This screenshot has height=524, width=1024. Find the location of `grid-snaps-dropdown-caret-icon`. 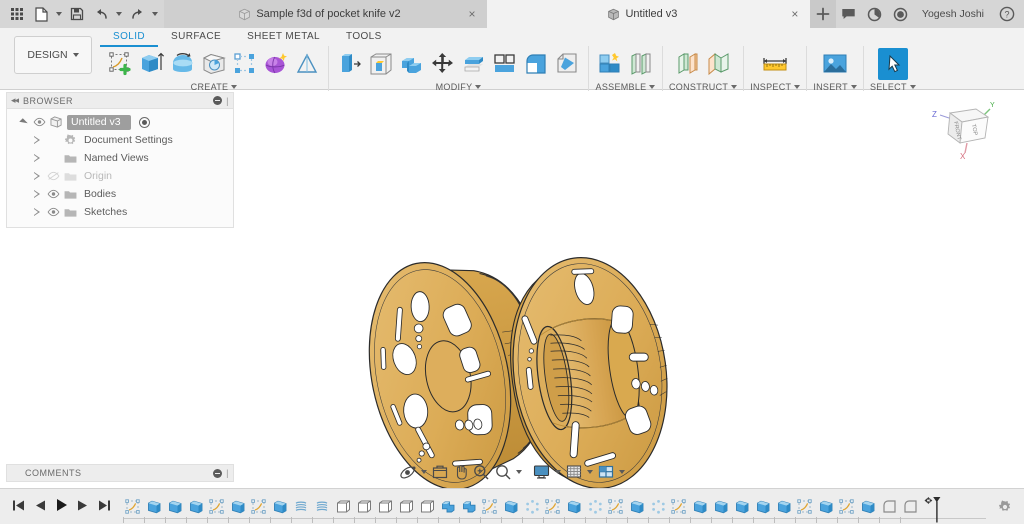

grid-snaps-dropdown-caret-icon is located at coordinates (589, 472).